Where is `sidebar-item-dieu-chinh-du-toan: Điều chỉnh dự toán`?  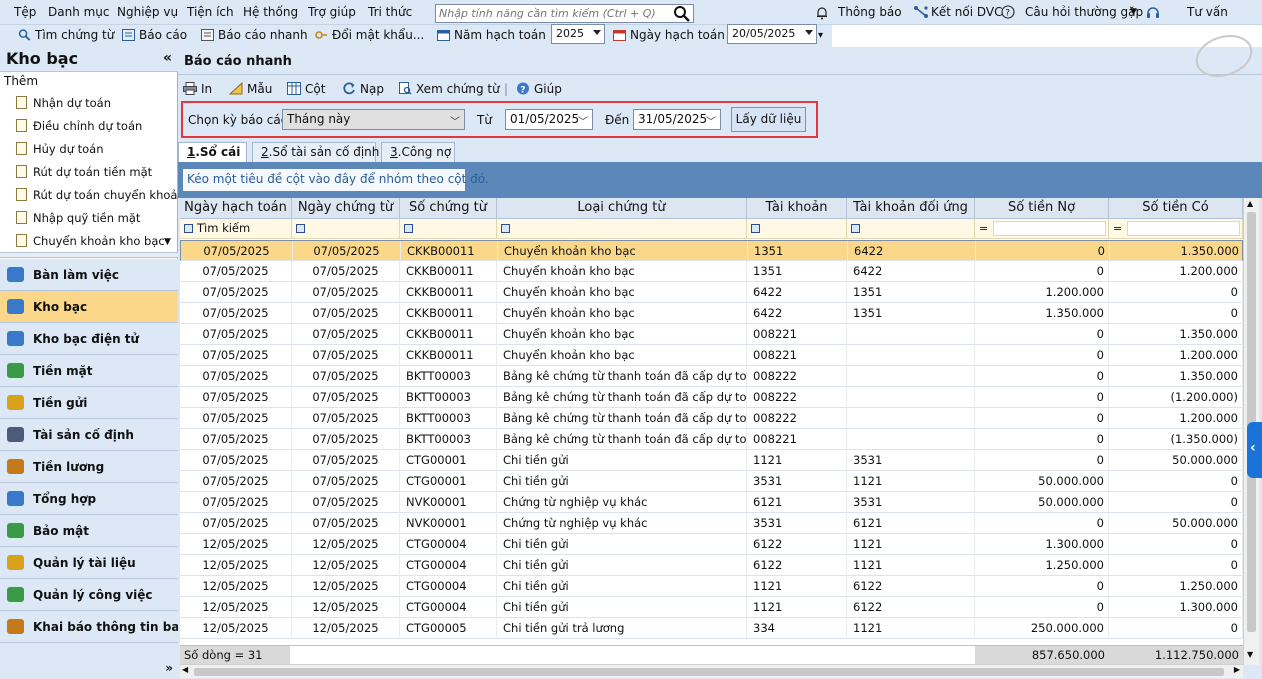
sidebar-item-dieu-chinh-du-toan: Điều chỉnh dự toán is located at coordinates (79, 129).